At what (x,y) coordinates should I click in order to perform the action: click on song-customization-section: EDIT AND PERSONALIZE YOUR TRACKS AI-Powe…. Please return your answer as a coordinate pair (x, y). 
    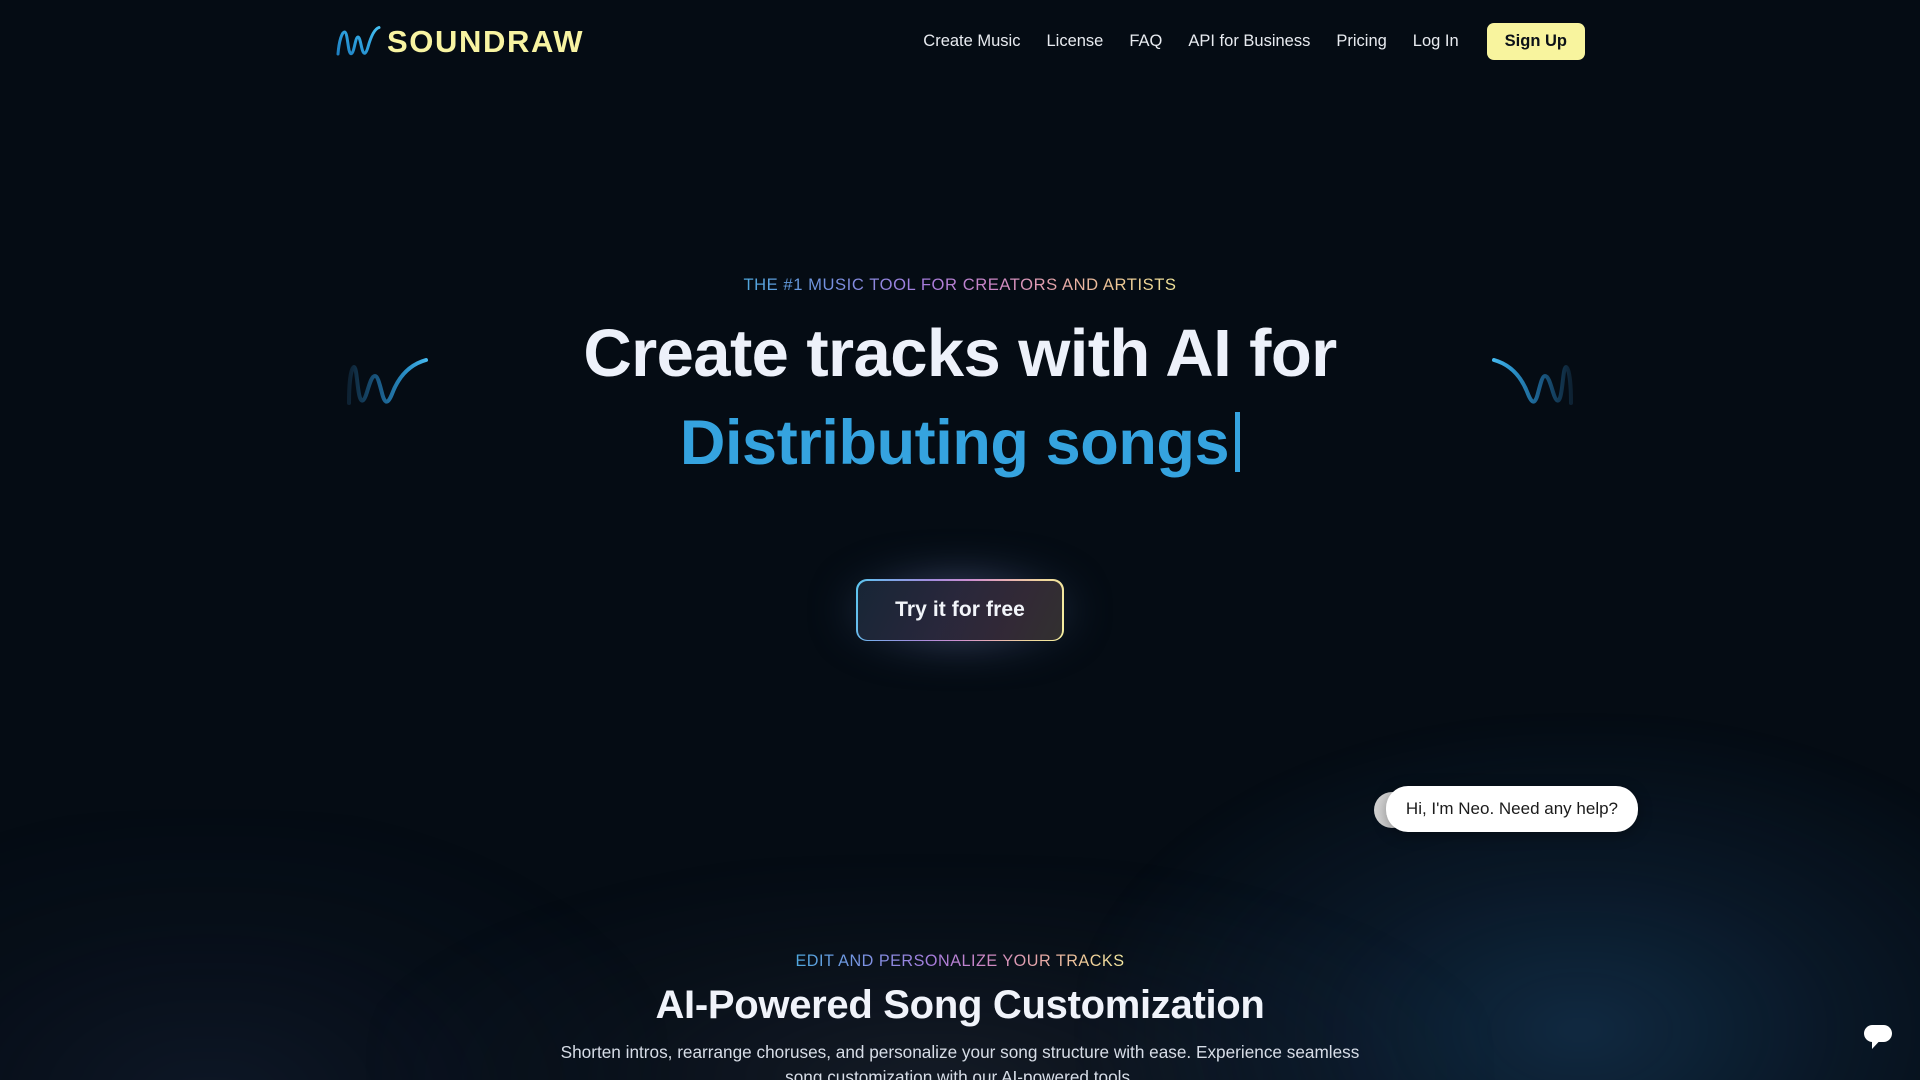
    Looking at the image, I should click on (960, 1016).